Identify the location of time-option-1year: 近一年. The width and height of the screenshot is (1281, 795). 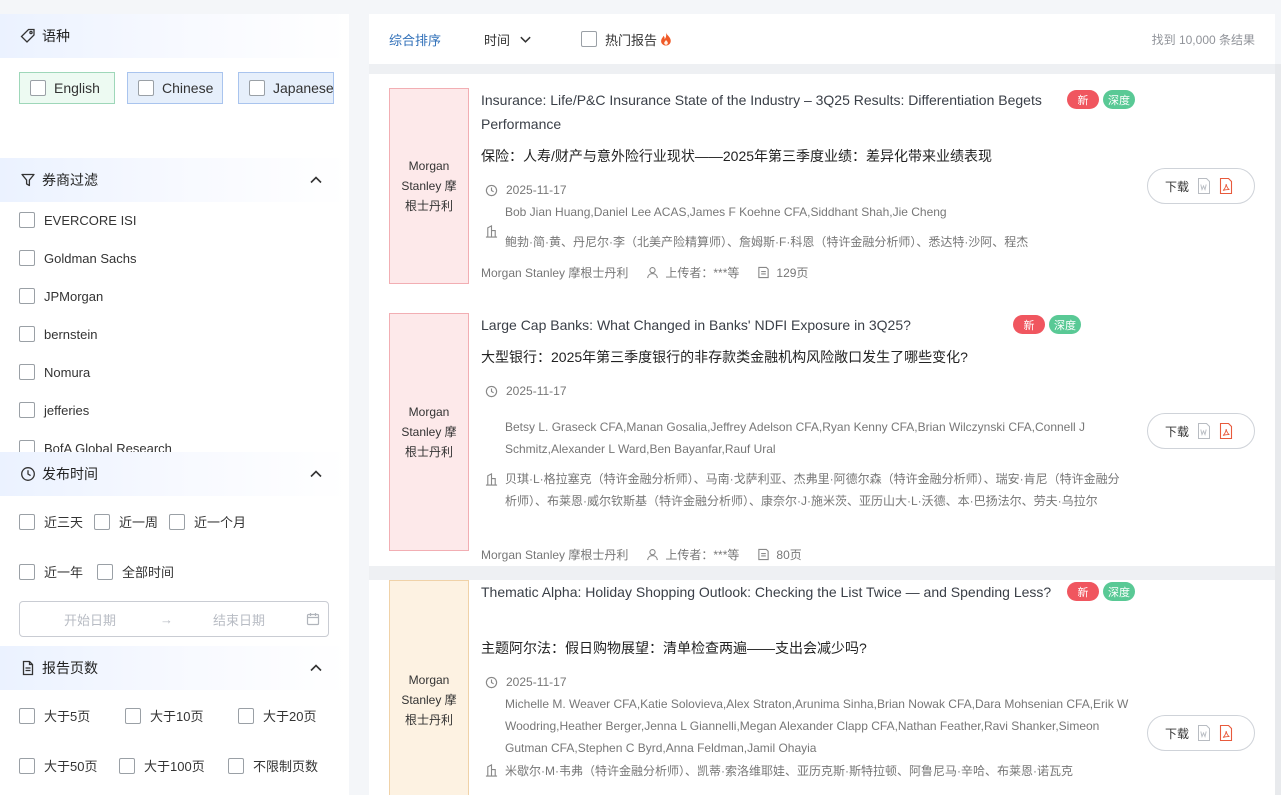
(51, 571).